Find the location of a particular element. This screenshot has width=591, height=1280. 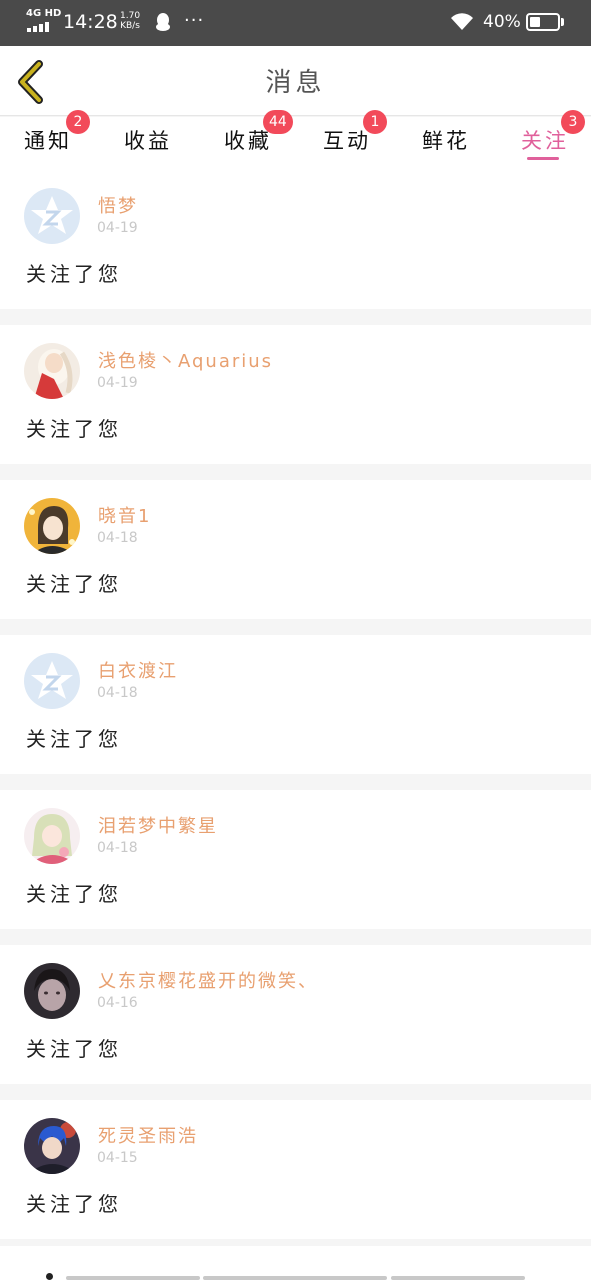

qq-icon is located at coordinates (163, 22).